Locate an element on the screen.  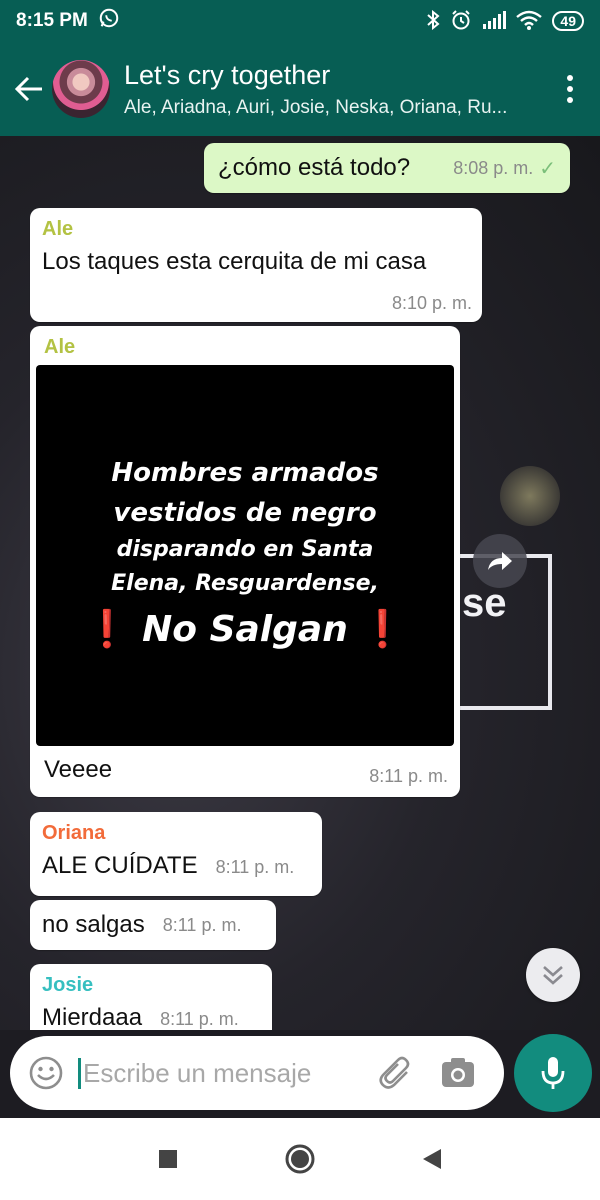
back-button is located at coordinates (29, 89).